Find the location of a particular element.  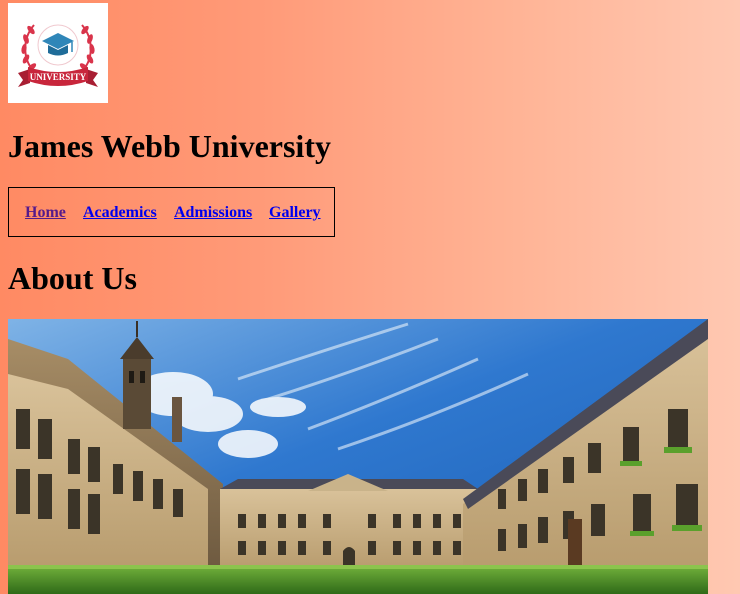

about-heading: About Us is located at coordinates (72, 278).